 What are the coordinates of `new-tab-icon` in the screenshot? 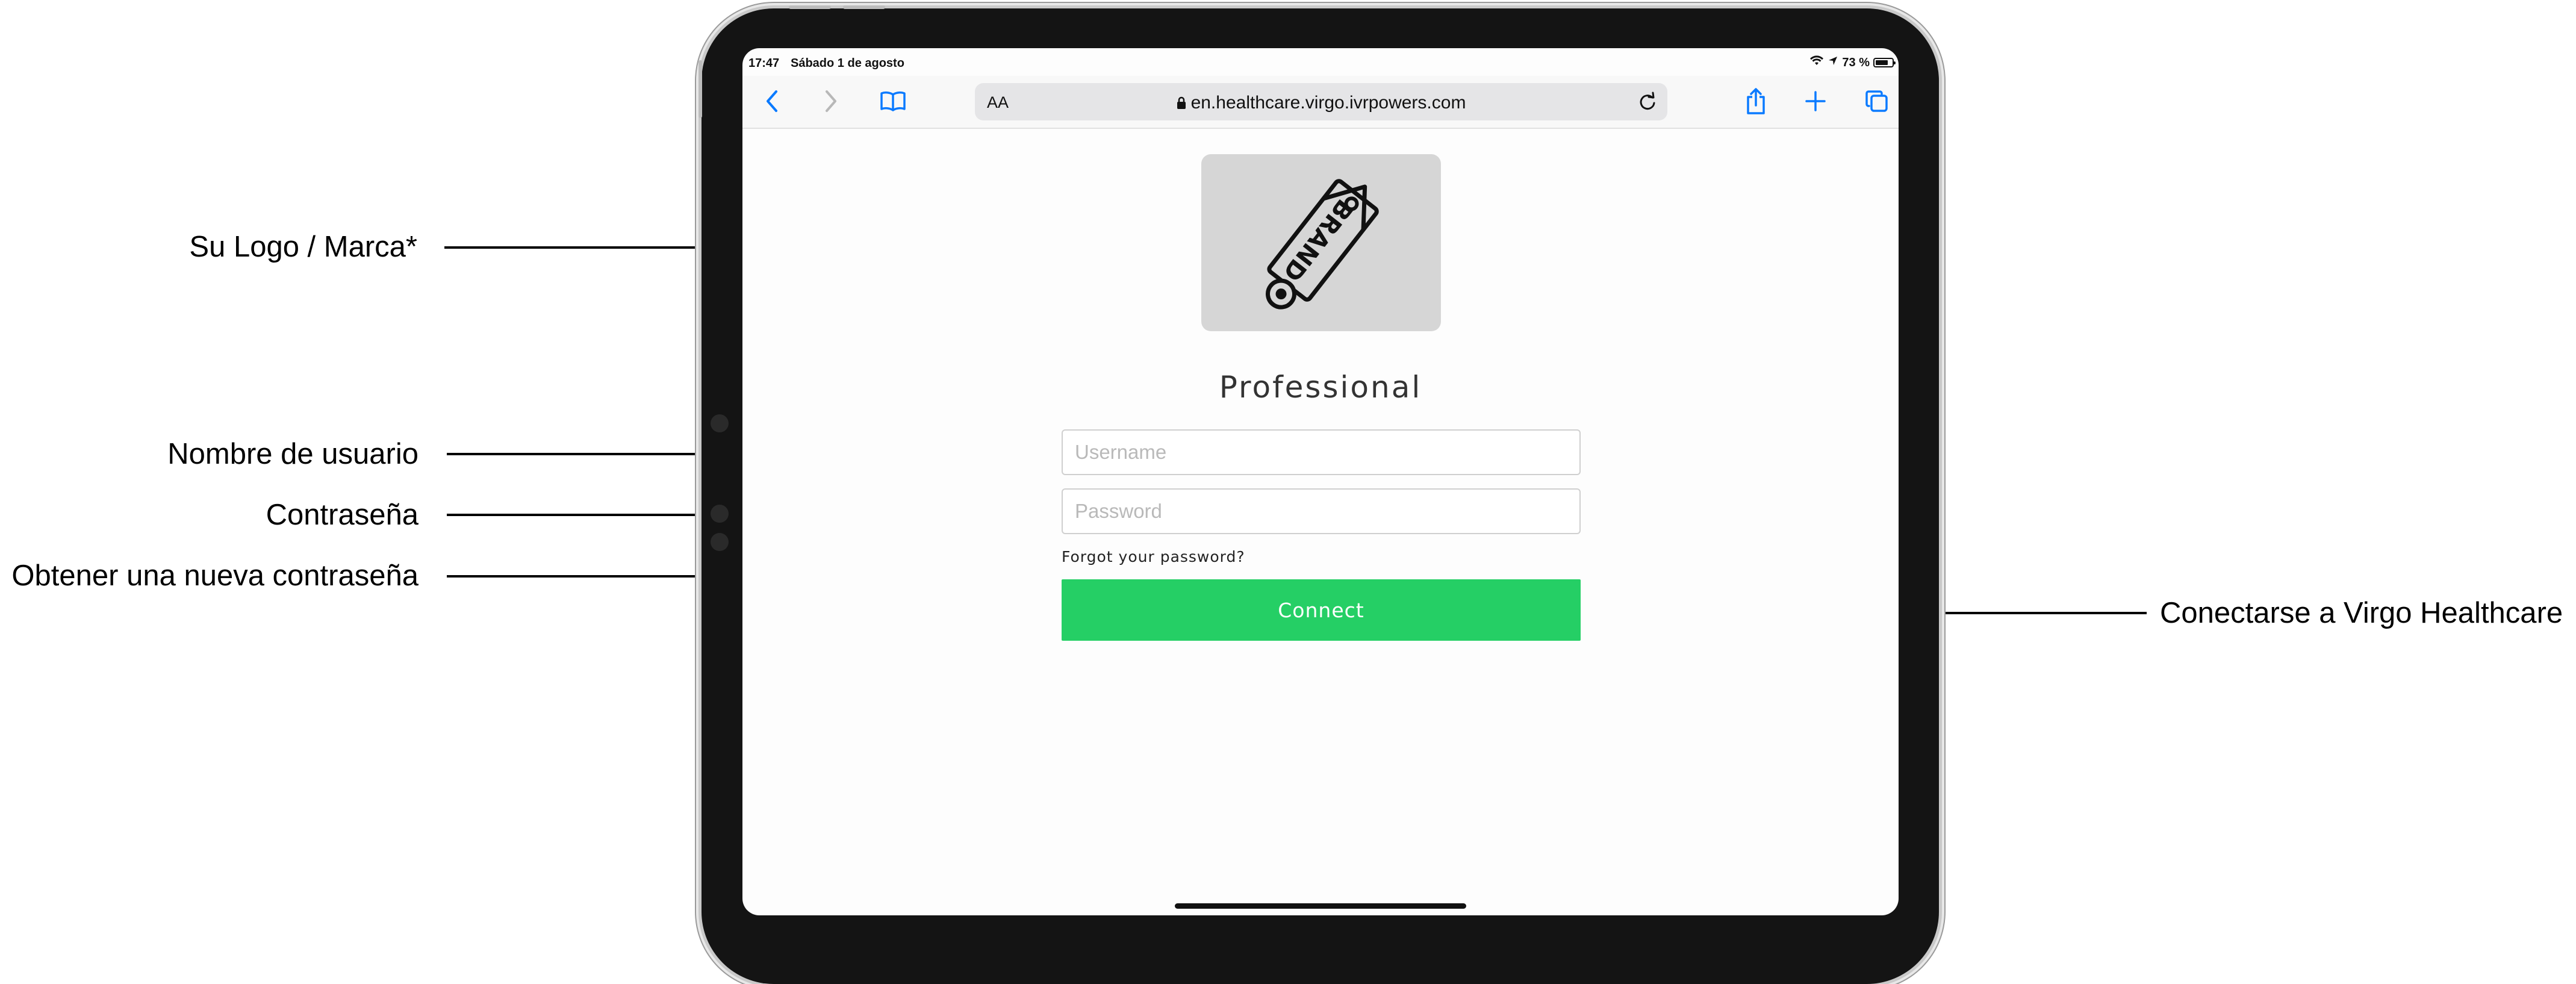 It's located at (1815, 101).